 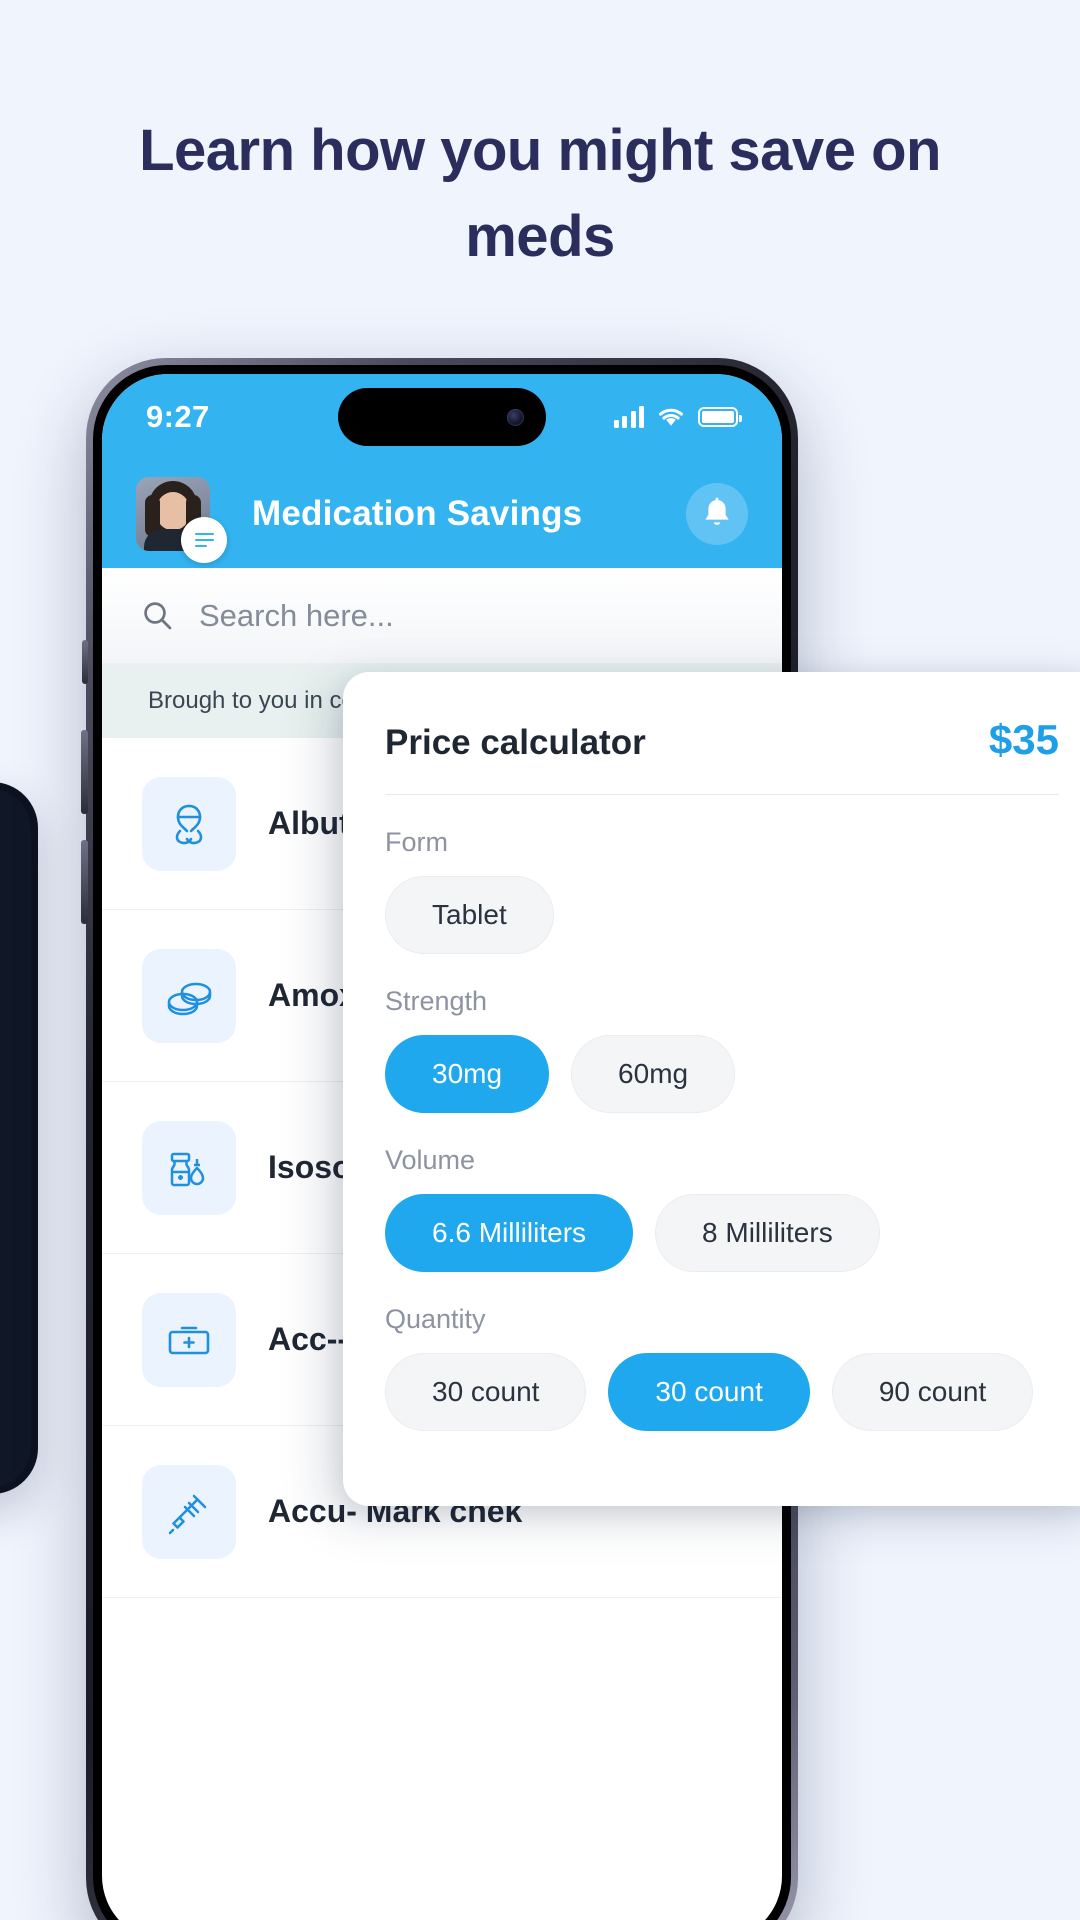 What do you see at coordinates (158, 616) in the screenshot?
I see `search-icon` at bounding box center [158, 616].